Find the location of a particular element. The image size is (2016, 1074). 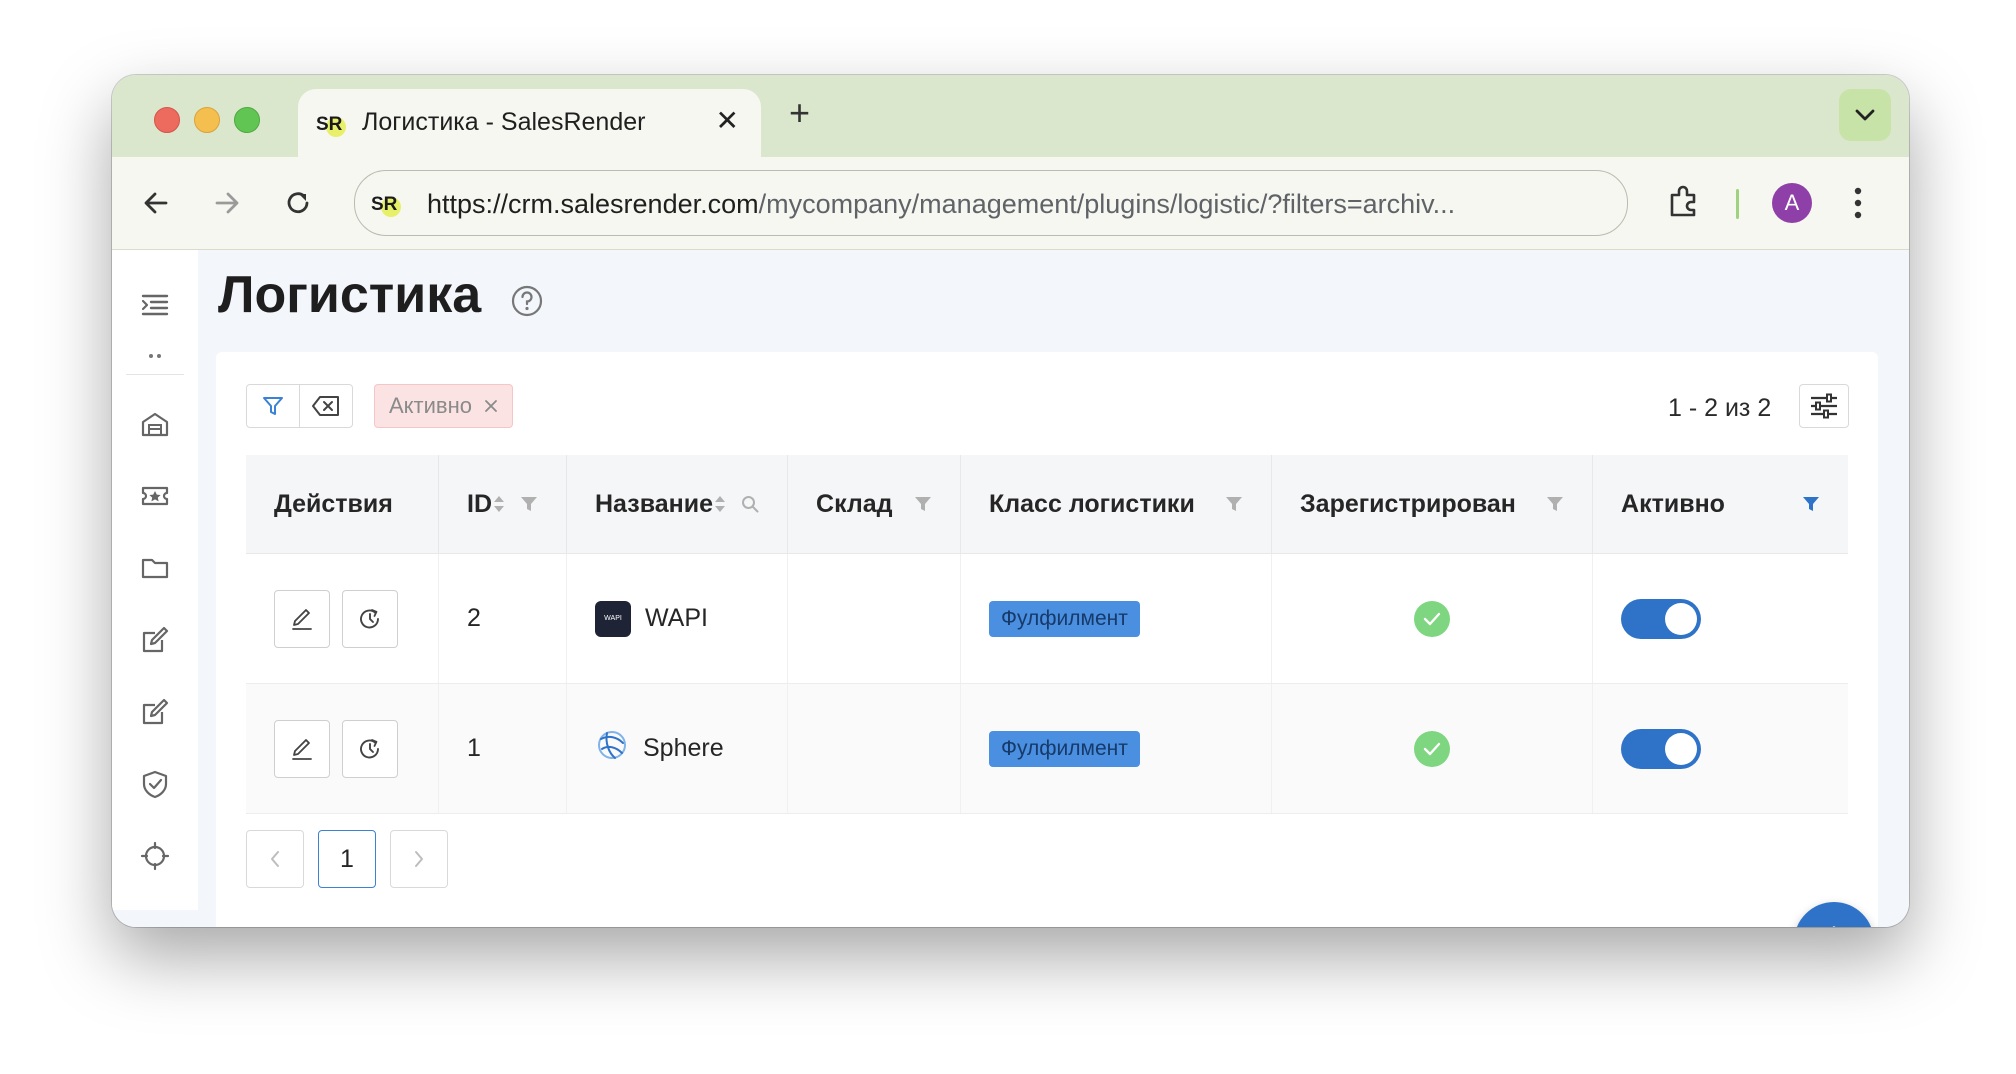

help-icon is located at coordinates (527, 303).